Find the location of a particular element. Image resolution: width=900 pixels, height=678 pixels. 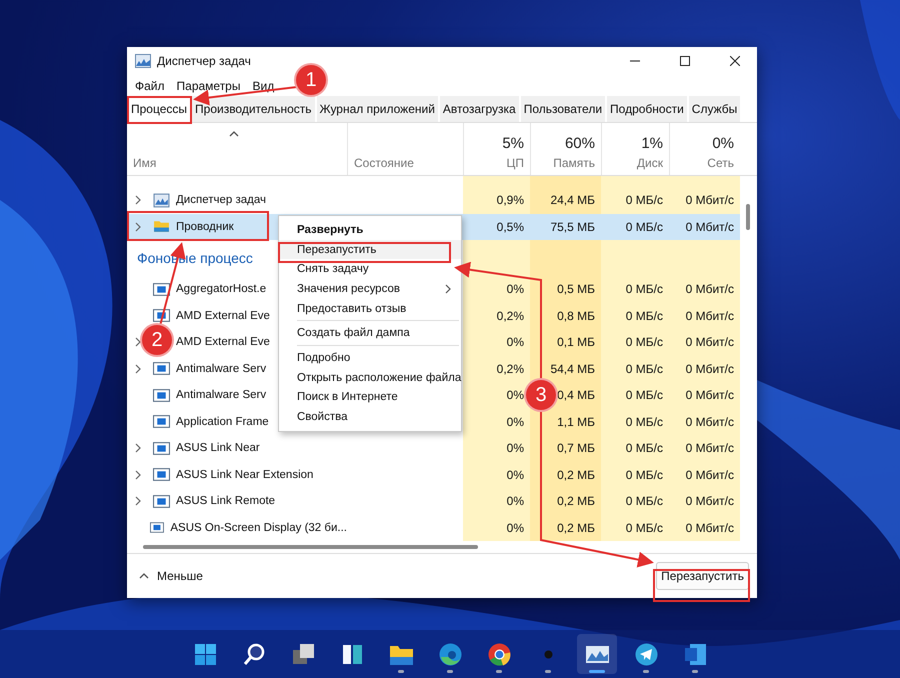

widgets-icon is located at coordinates (352, 654).